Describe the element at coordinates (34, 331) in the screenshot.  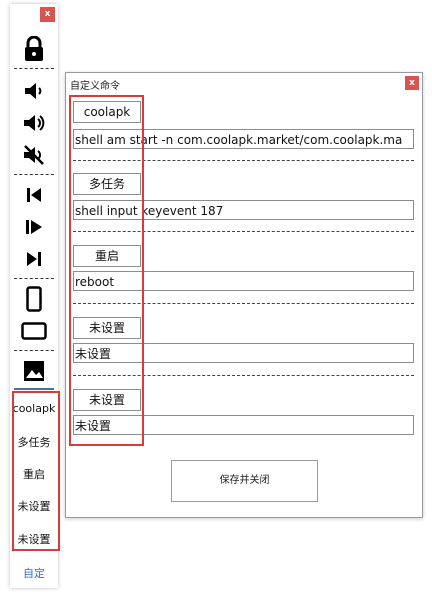
I see `phone-landscape-icon` at that location.